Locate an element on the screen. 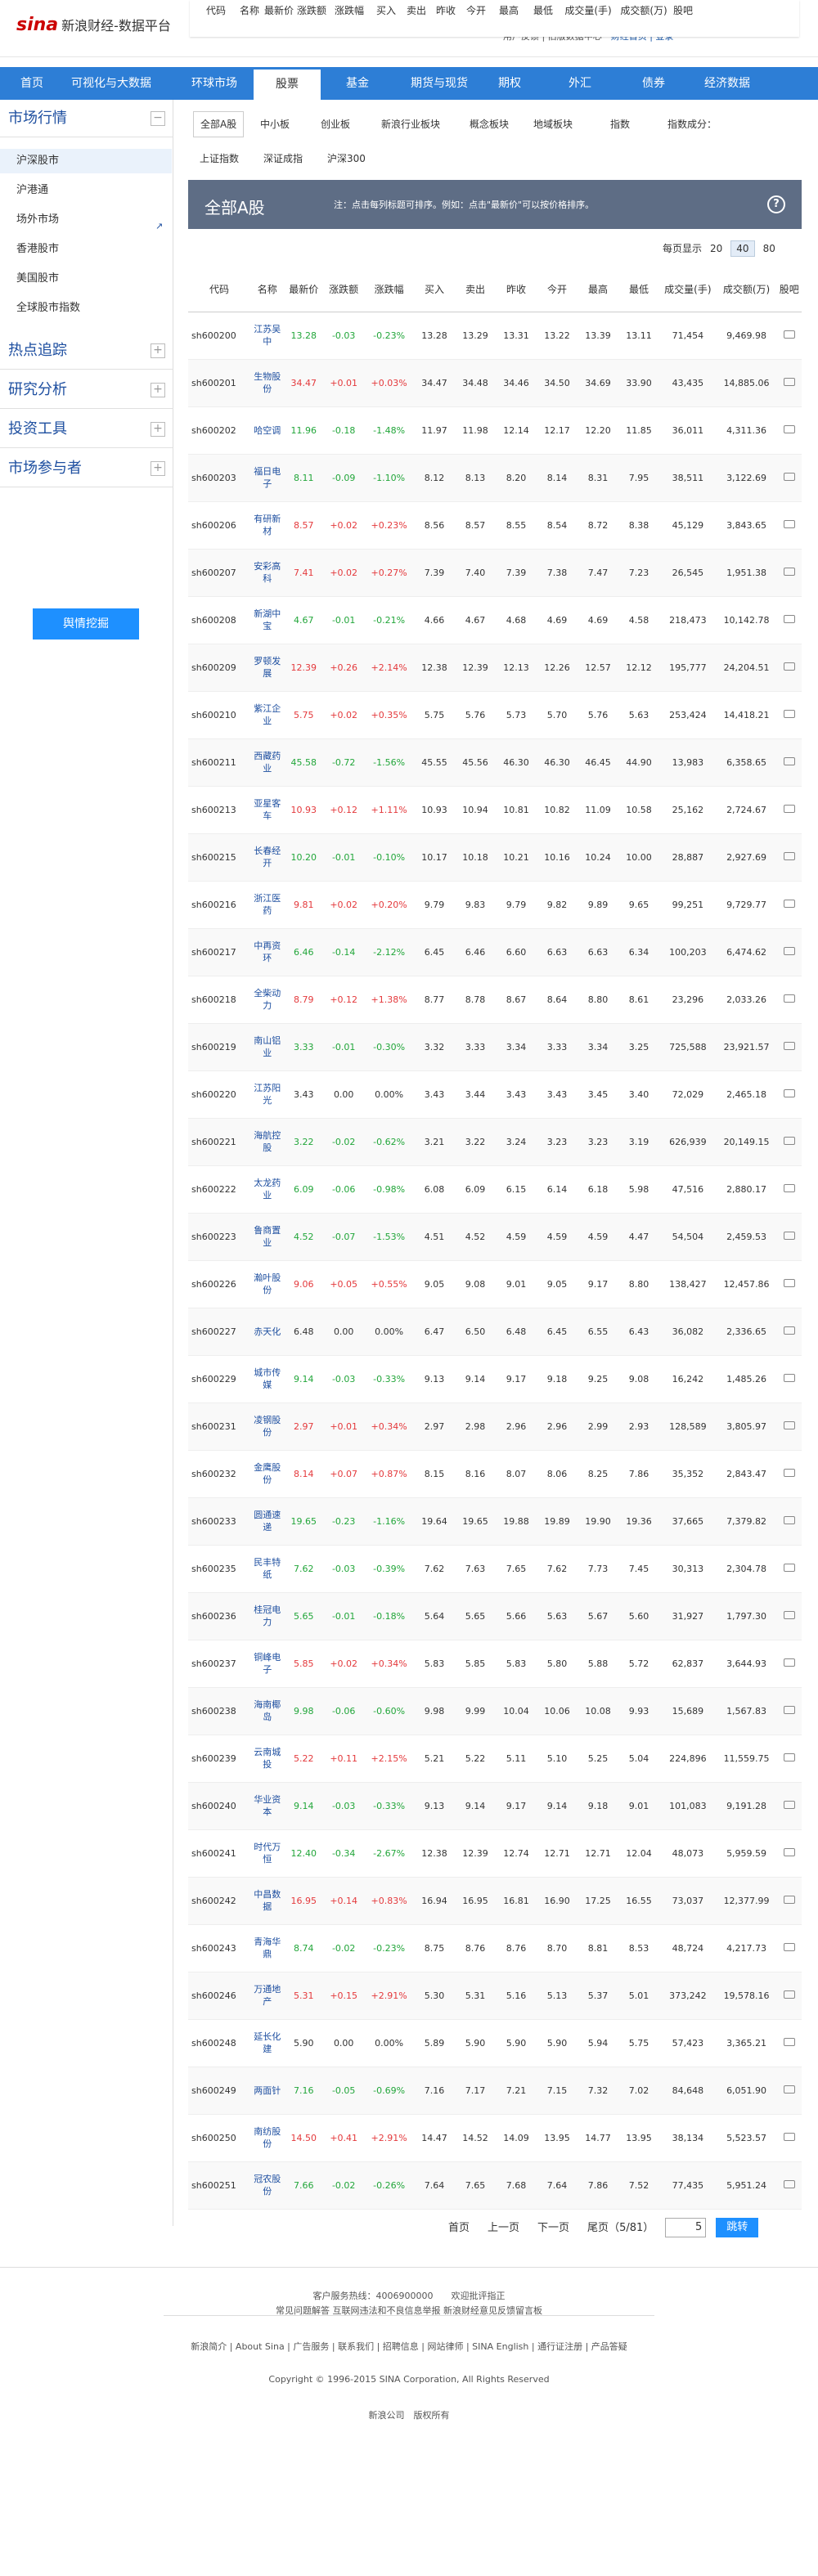  stock-code: sh600249 is located at coordinates (220, 2091).